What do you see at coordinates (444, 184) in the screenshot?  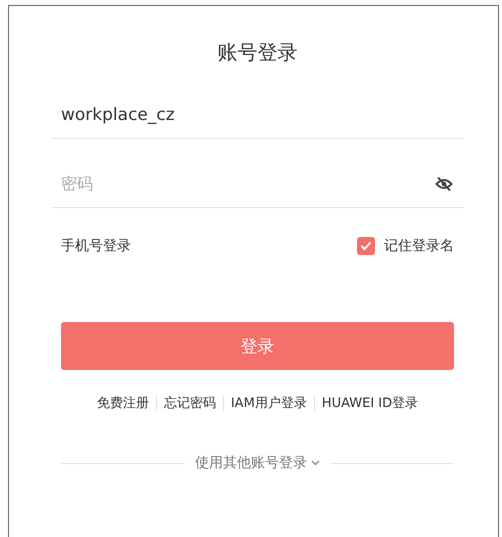 I see `hide-password-icon` at bounding box center [444, 184].